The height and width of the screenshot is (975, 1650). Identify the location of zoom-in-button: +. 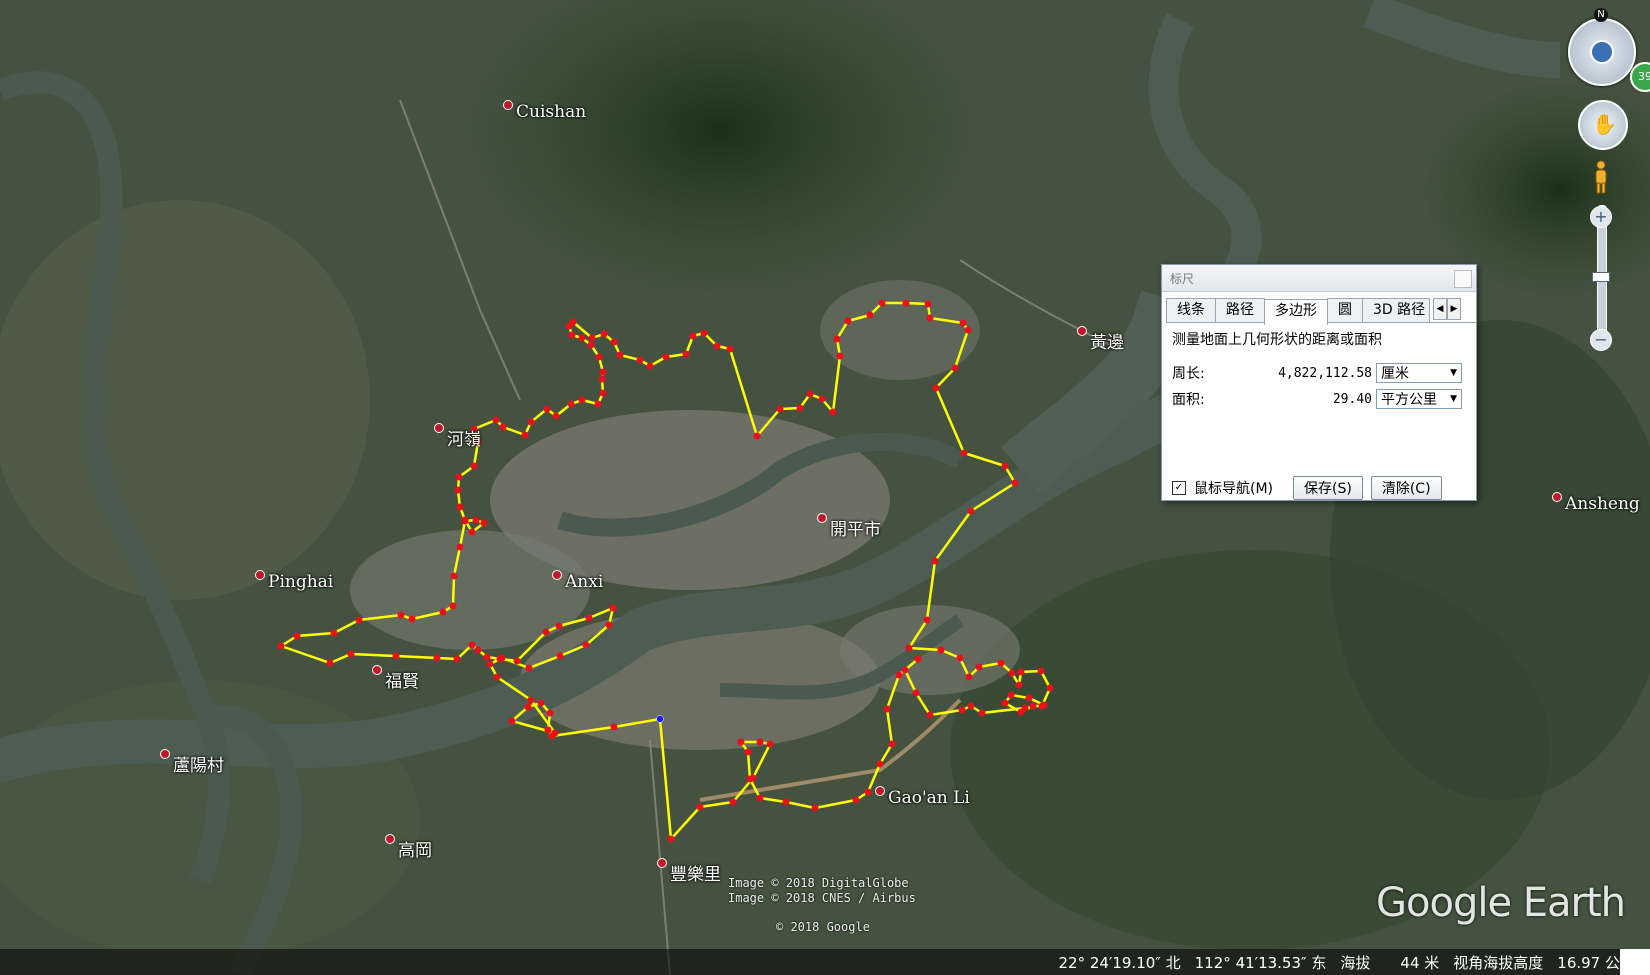
(1601, 217).